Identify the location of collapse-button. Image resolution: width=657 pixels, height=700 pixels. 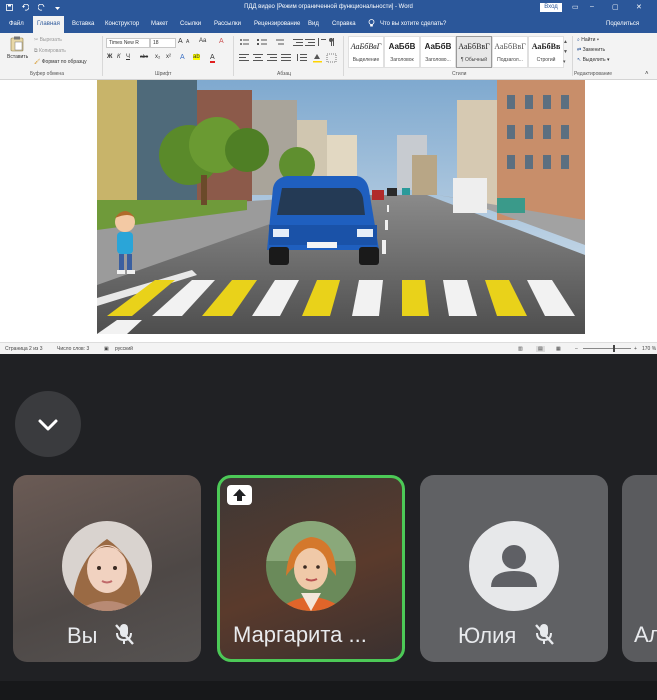
(48, 424).